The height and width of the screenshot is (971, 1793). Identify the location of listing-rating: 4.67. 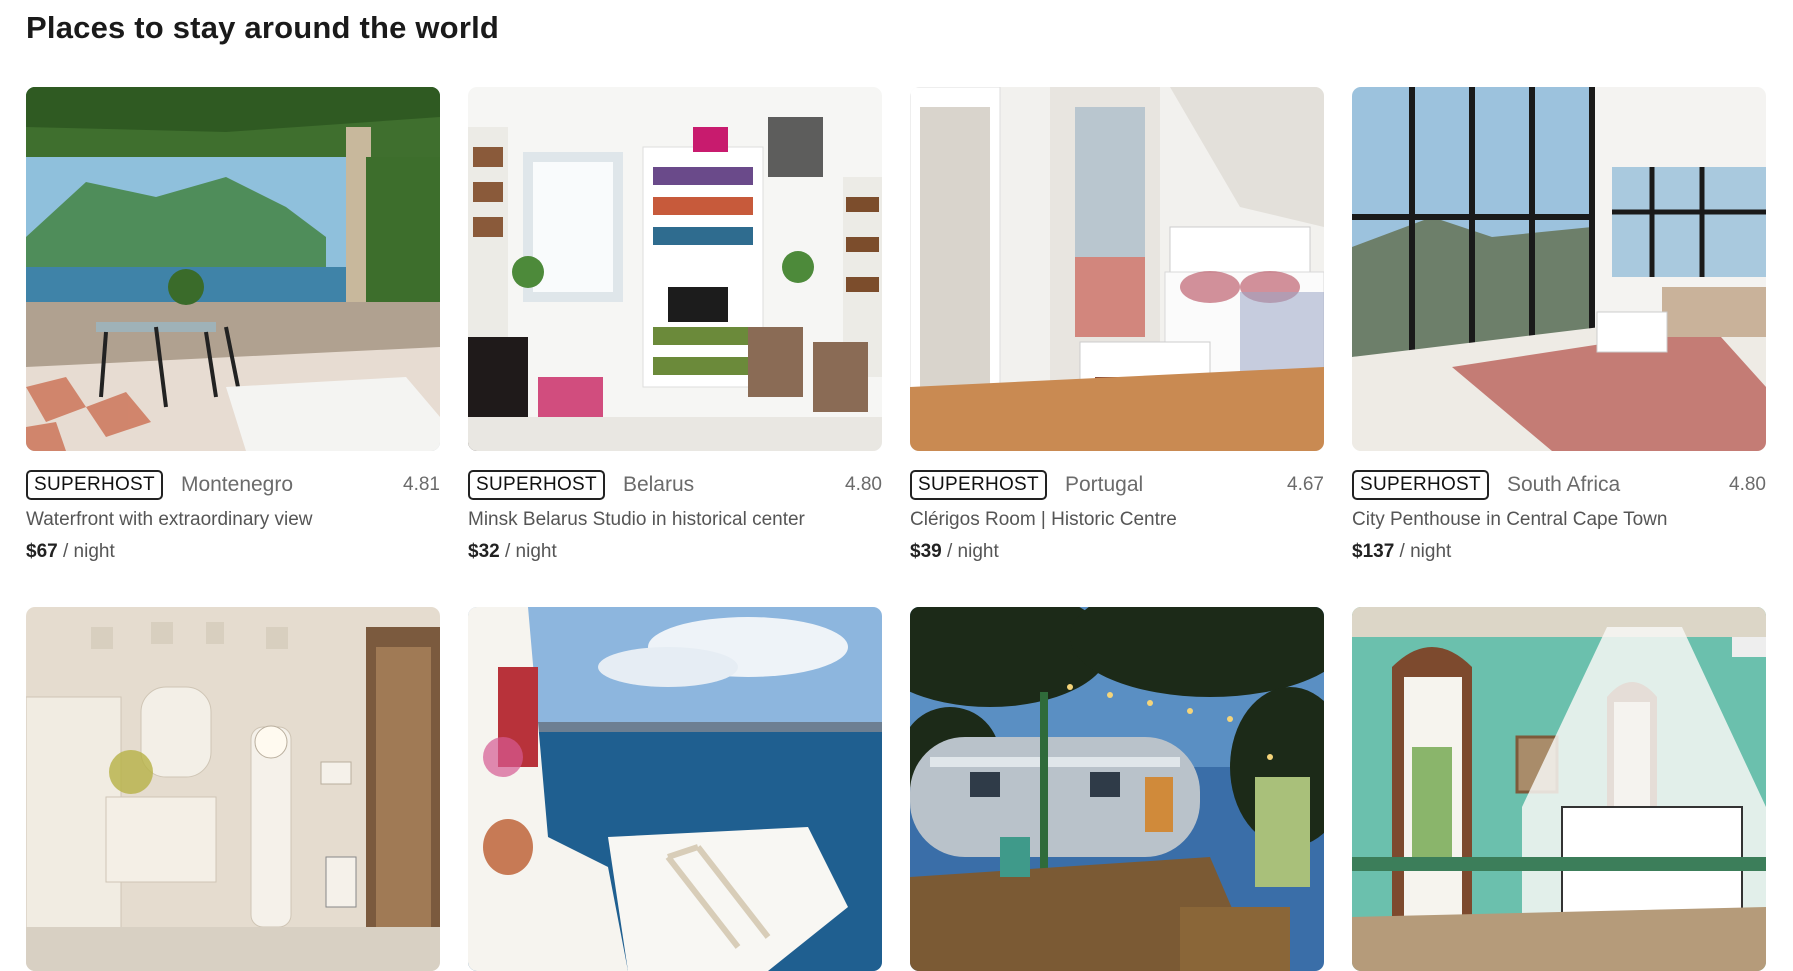
(1305, 484).